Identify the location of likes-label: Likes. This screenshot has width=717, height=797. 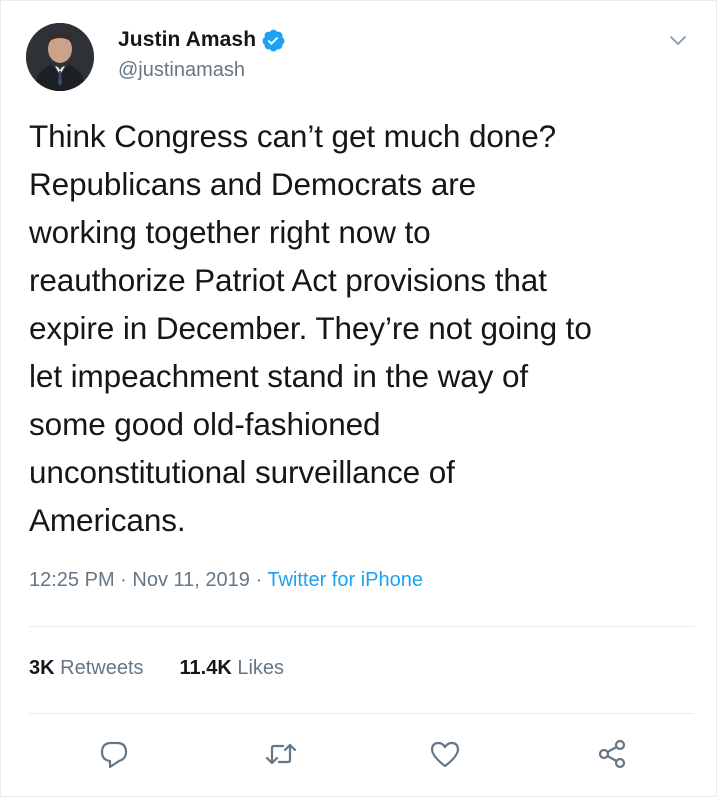
(261, 668).